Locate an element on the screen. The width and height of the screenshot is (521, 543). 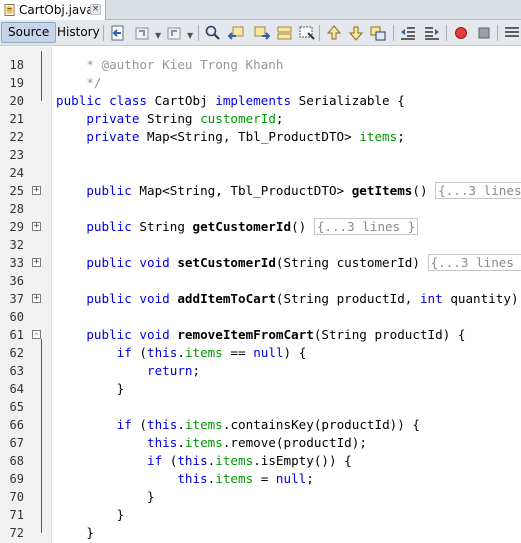
forward-dropdown-icon: ▼ is located at coordinates (190, 35).